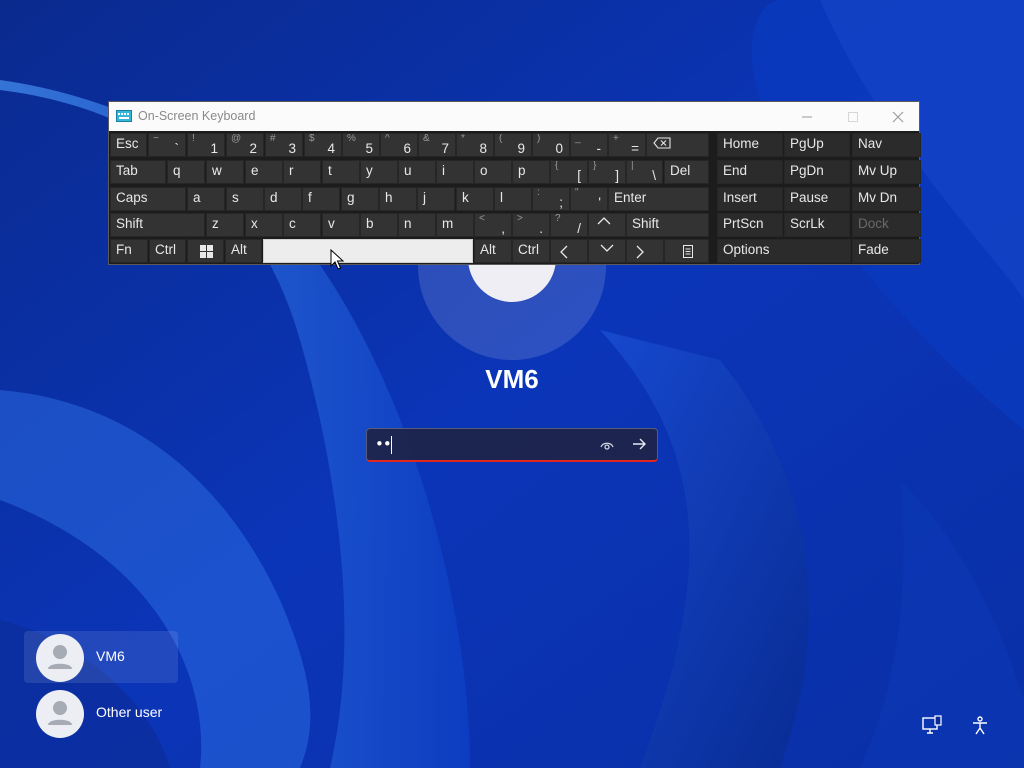  I want to click on key-z: z, so click(225, 225).